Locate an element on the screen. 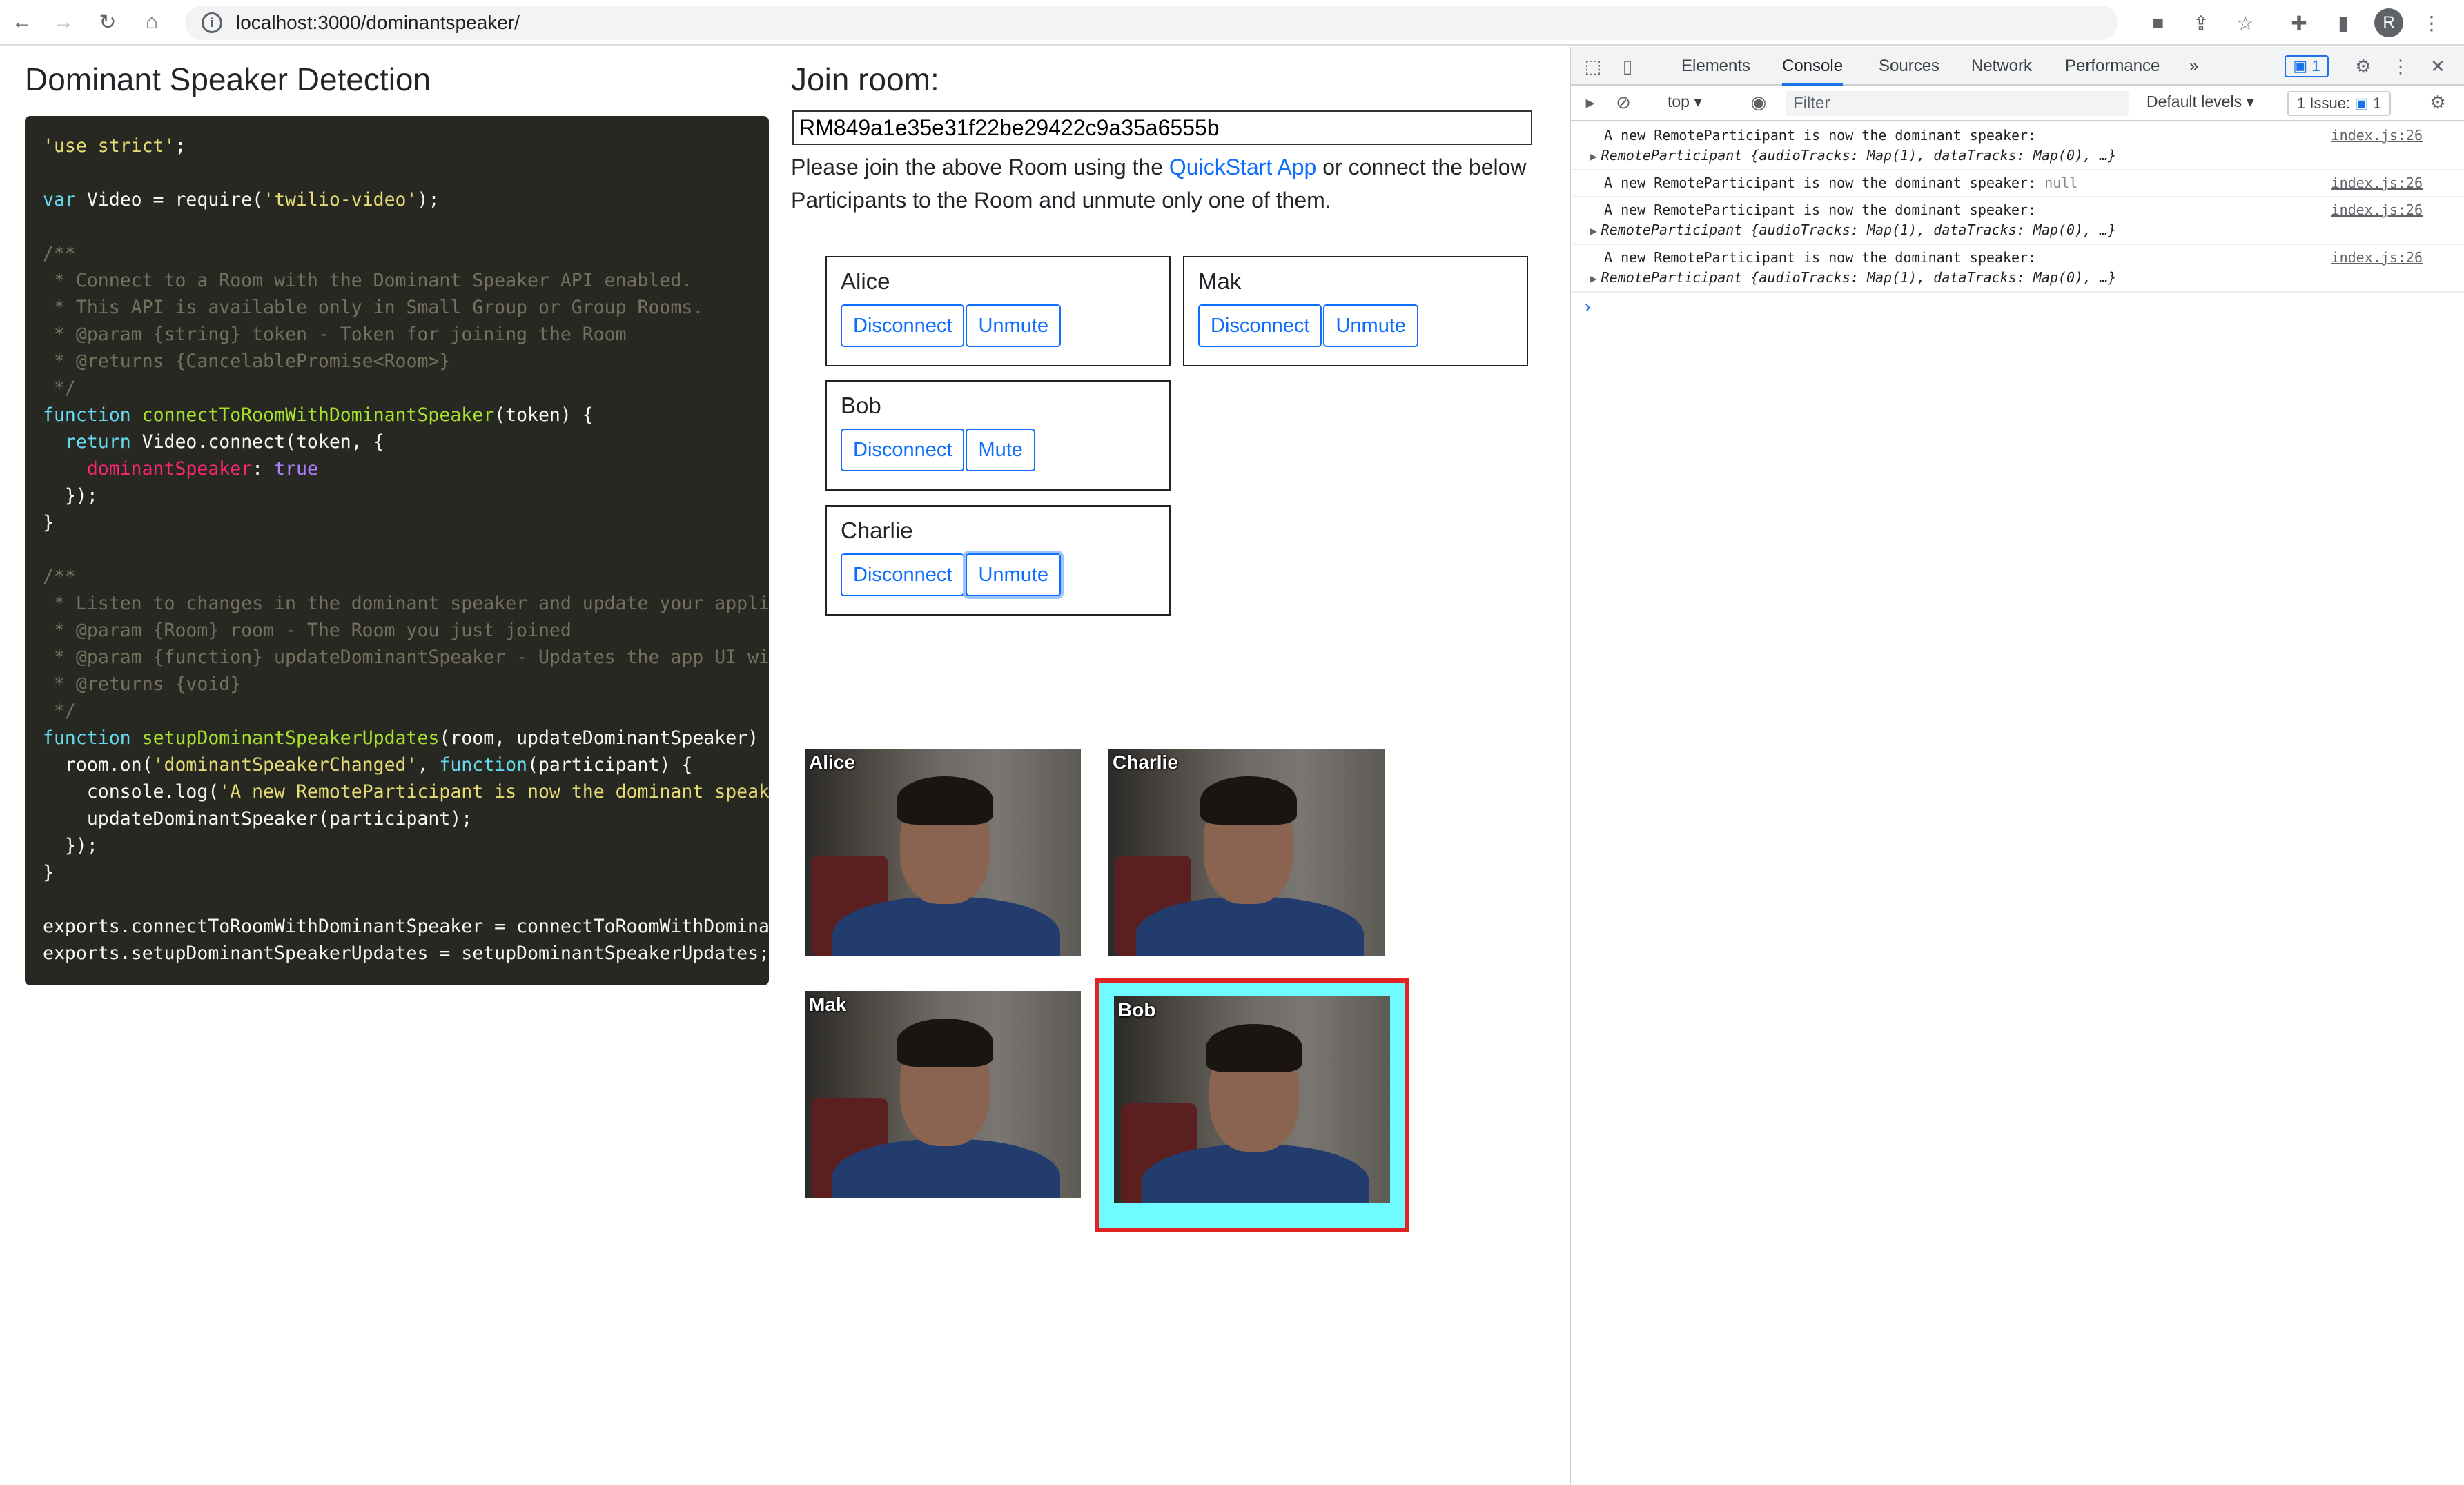 This screenshot has height=1485, width=2464. mute-button: Mute is located at coordinates (1000, 450).